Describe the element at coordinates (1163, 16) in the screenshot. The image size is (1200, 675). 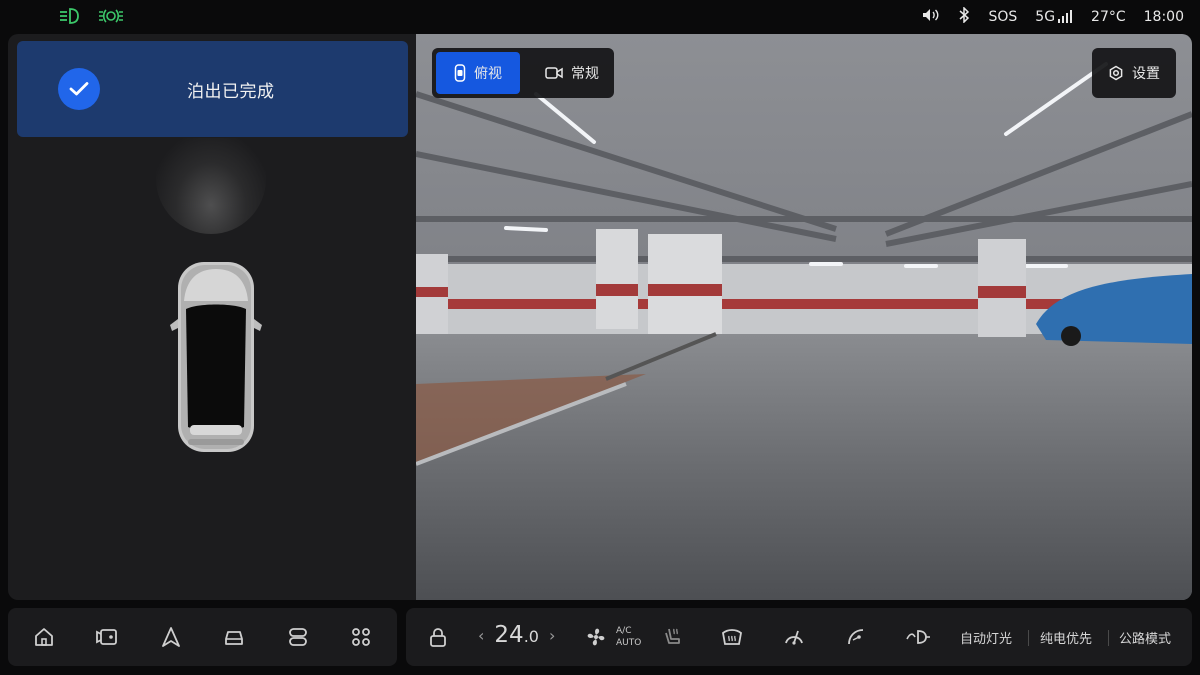
I see `clock: 18:00` at that location.